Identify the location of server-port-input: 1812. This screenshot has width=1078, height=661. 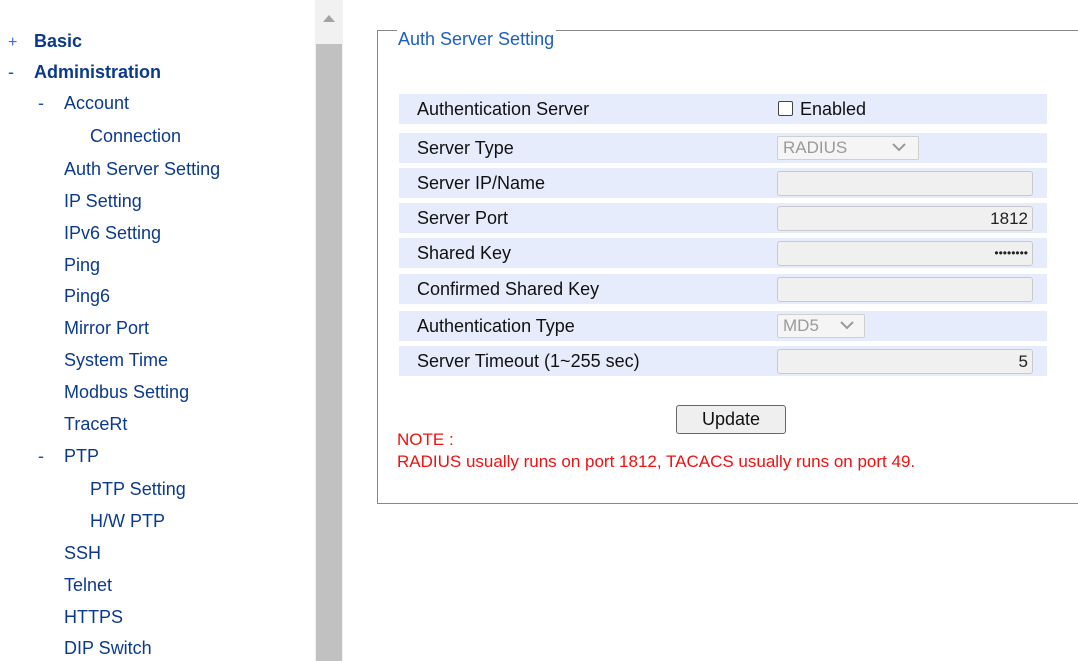
(905, 218).